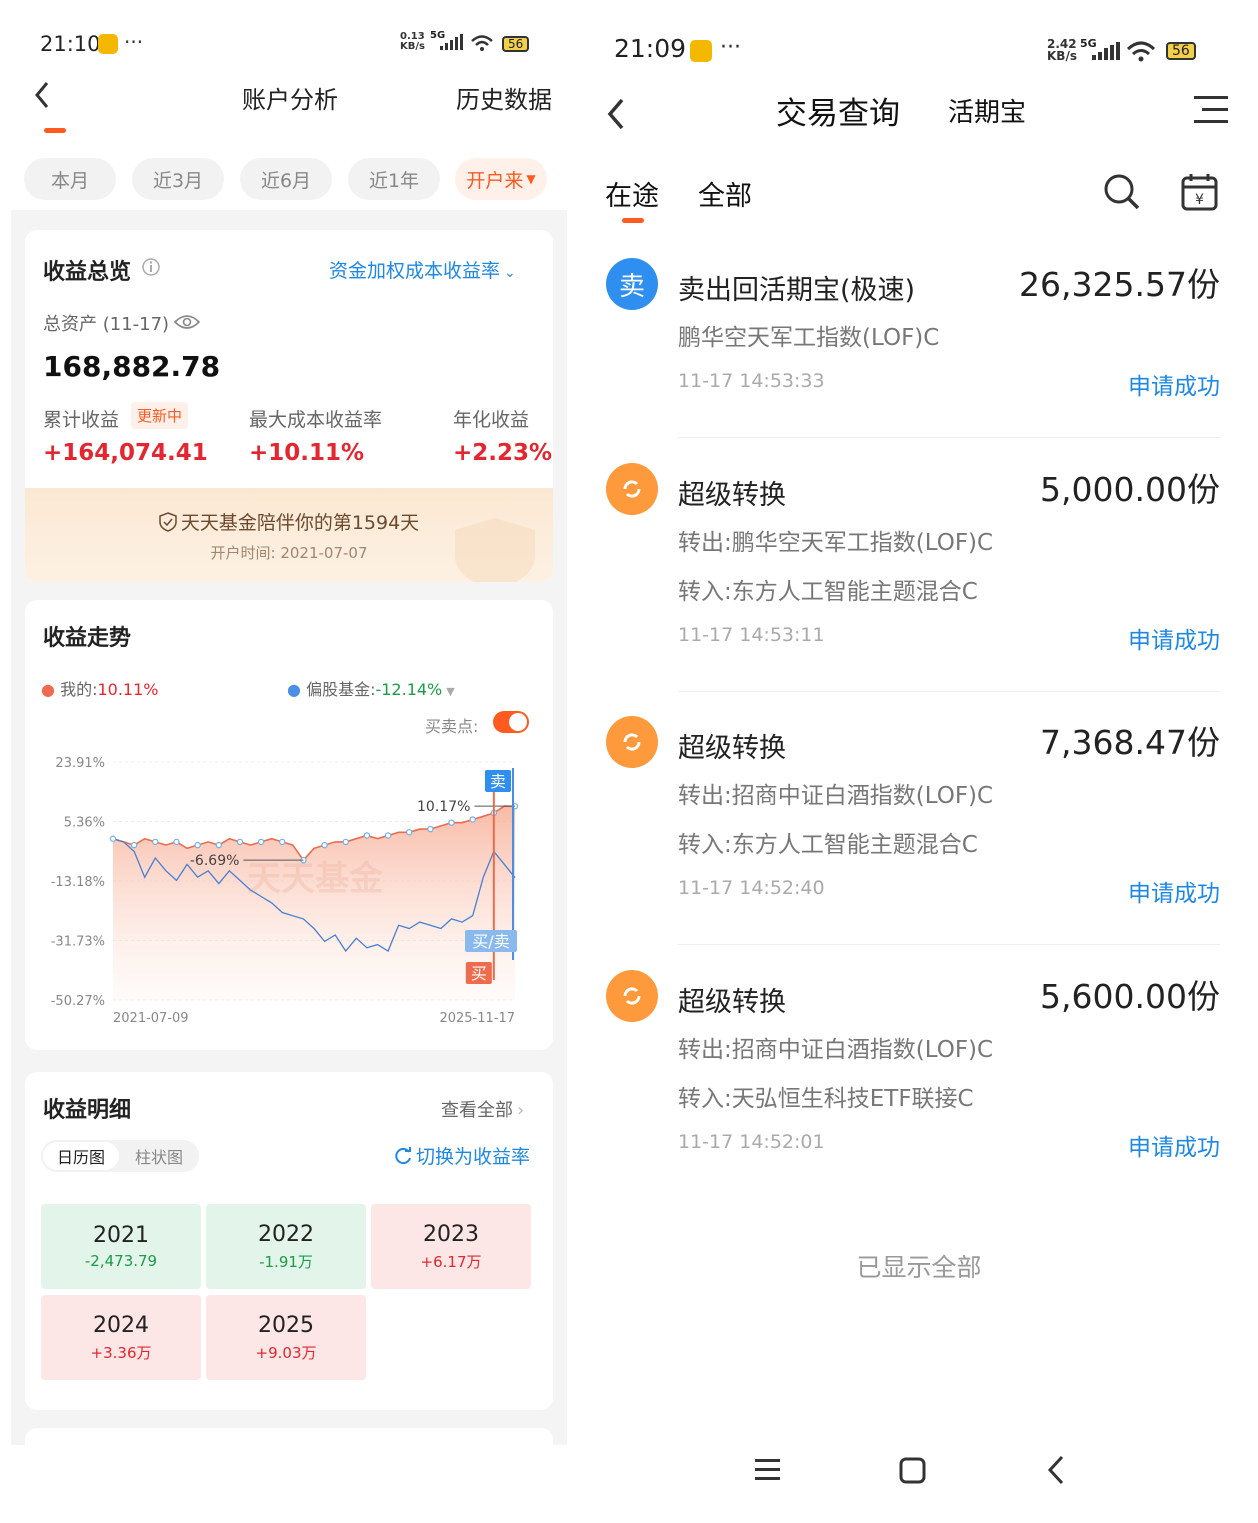 This screenshot has height=1523, width=1258. I want to click on tab-calendar: 日历图, so click(81, 1156).